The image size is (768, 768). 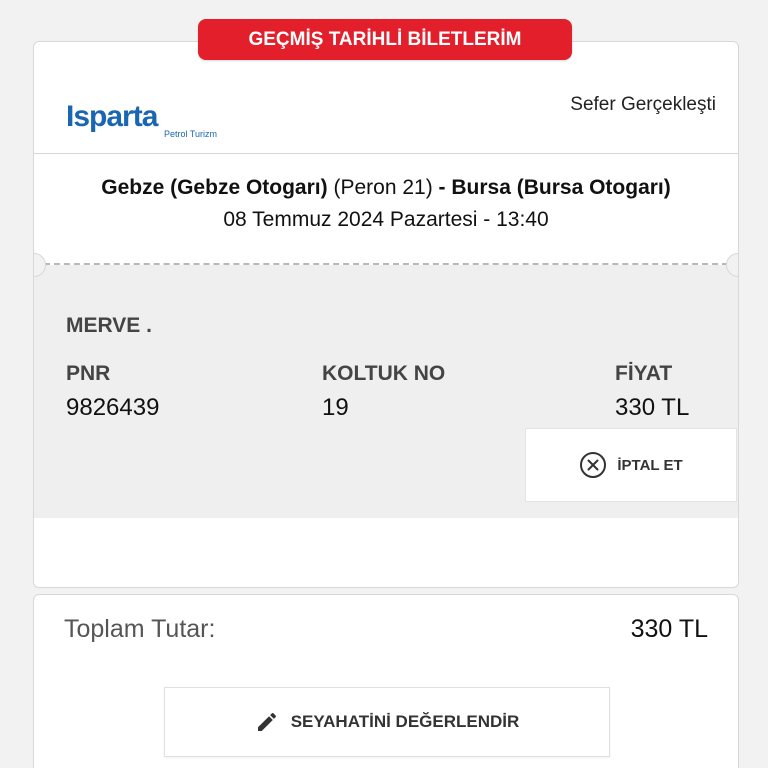 What do you see at coordinates (386, 219) in the screenshot?
I see `trip-datetime: 08 Temmuz 2024 Pazartesi - 13:40` at bounding box center [386, 219].